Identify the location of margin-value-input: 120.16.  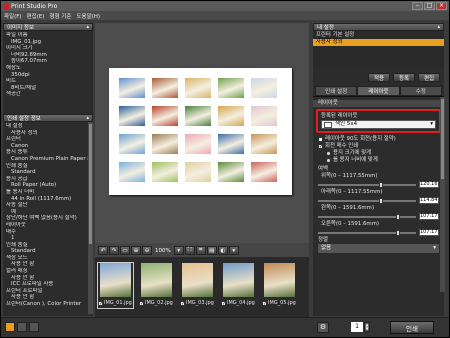
(429, 184).